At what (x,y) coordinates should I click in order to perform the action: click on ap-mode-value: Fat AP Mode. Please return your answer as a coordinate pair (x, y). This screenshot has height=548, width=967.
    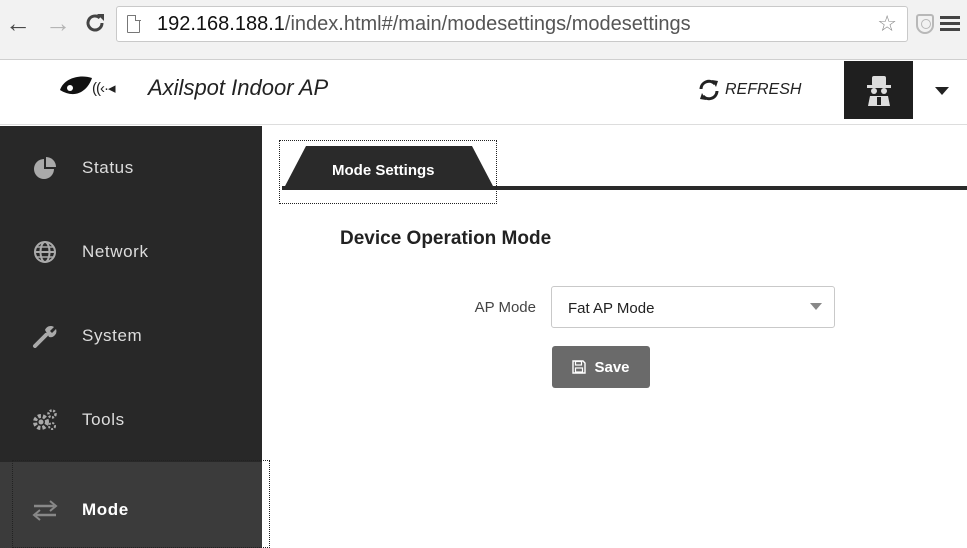
    Looking at the image, I should click on (611, 308).